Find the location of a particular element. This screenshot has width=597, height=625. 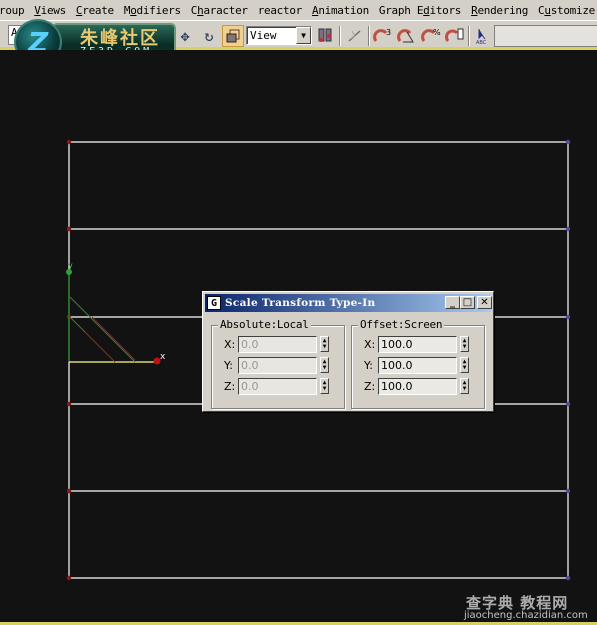

absolute-x-spinner: ▲ ▼ is located at coordinates (324, 344).